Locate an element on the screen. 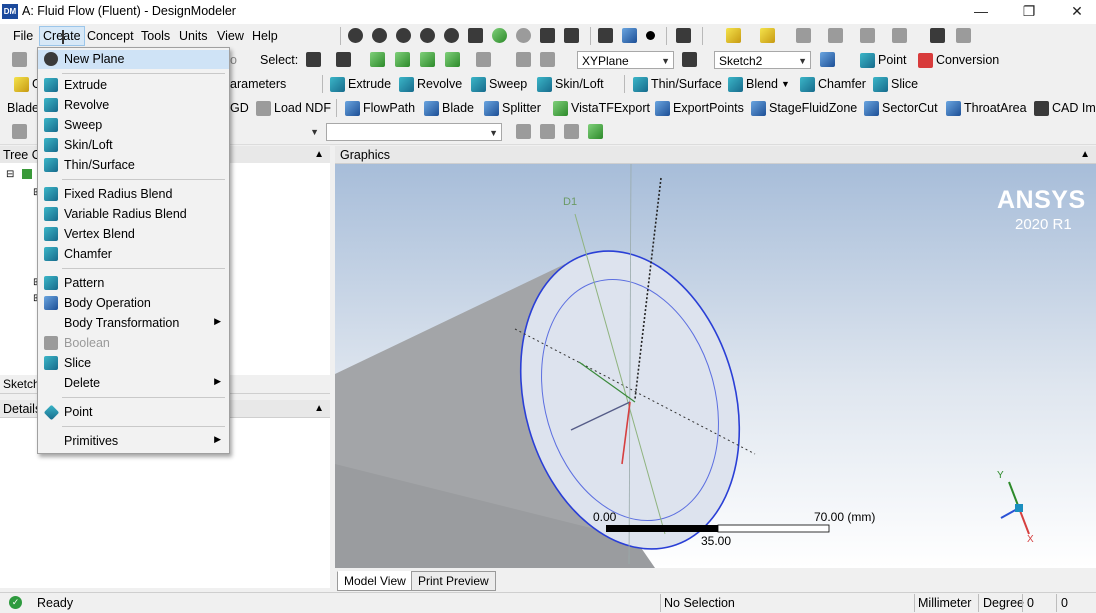 Image resolution: width=1096 pixels, height=613 pixels. sector-cut-button: SectorCut is located at coordinates (901, 108).